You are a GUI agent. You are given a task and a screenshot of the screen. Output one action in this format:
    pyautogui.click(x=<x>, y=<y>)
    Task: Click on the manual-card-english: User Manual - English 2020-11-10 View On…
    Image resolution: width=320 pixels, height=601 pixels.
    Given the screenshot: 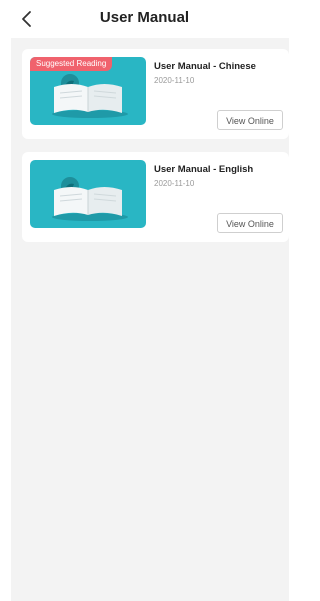 What is the action you would take?
    pyautogui.click(x=155, y=197)
    